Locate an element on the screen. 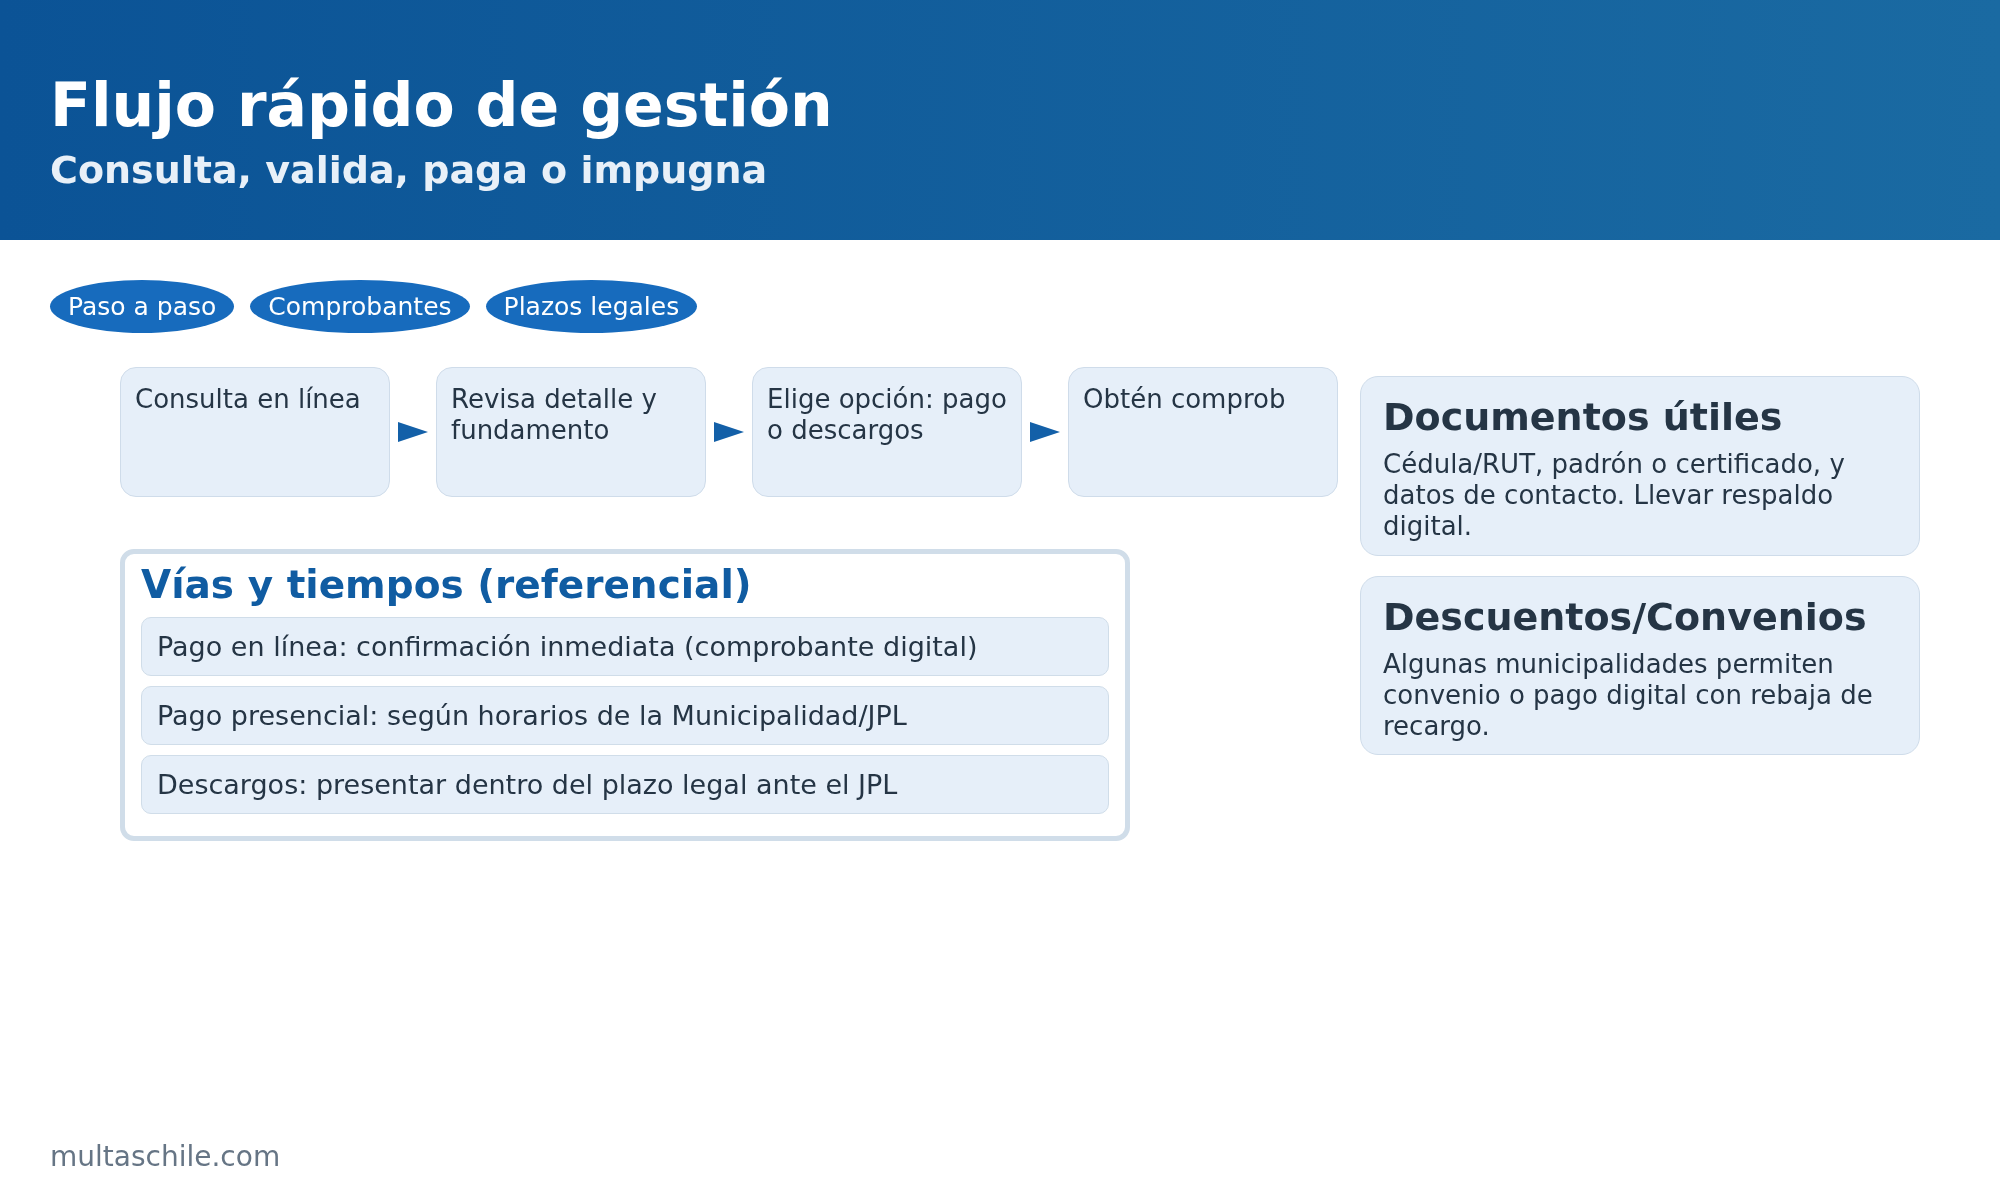 The image size is (2000, 1200). panel-title: Vías y tiempos (referencial) is located at coordinates (447, 584).